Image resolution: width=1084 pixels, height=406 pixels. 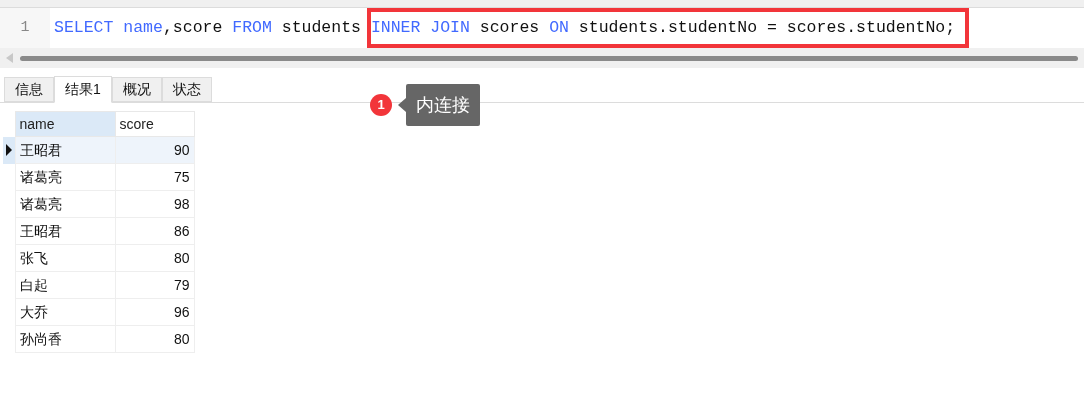 What do you see at coordinates (208, 27) in the screenshot?
I see `code-text: SELECT name,score FROM students` at bounding box center [208, 27].